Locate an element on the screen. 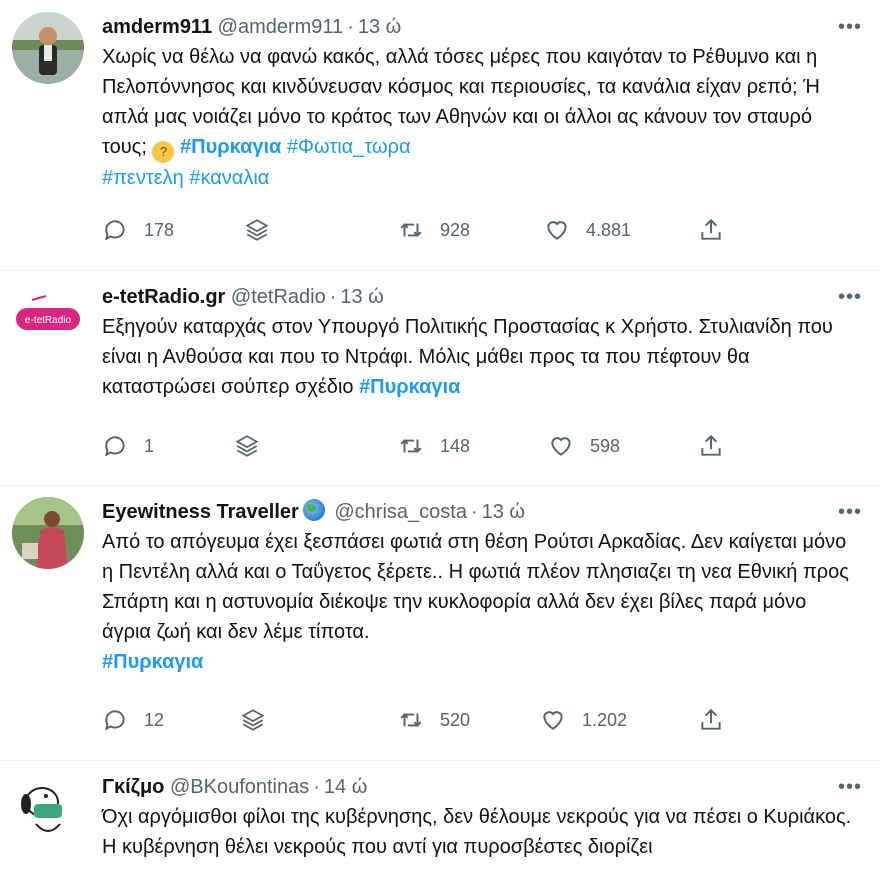  reply-button: 178 is located at coordinates (138, 230).